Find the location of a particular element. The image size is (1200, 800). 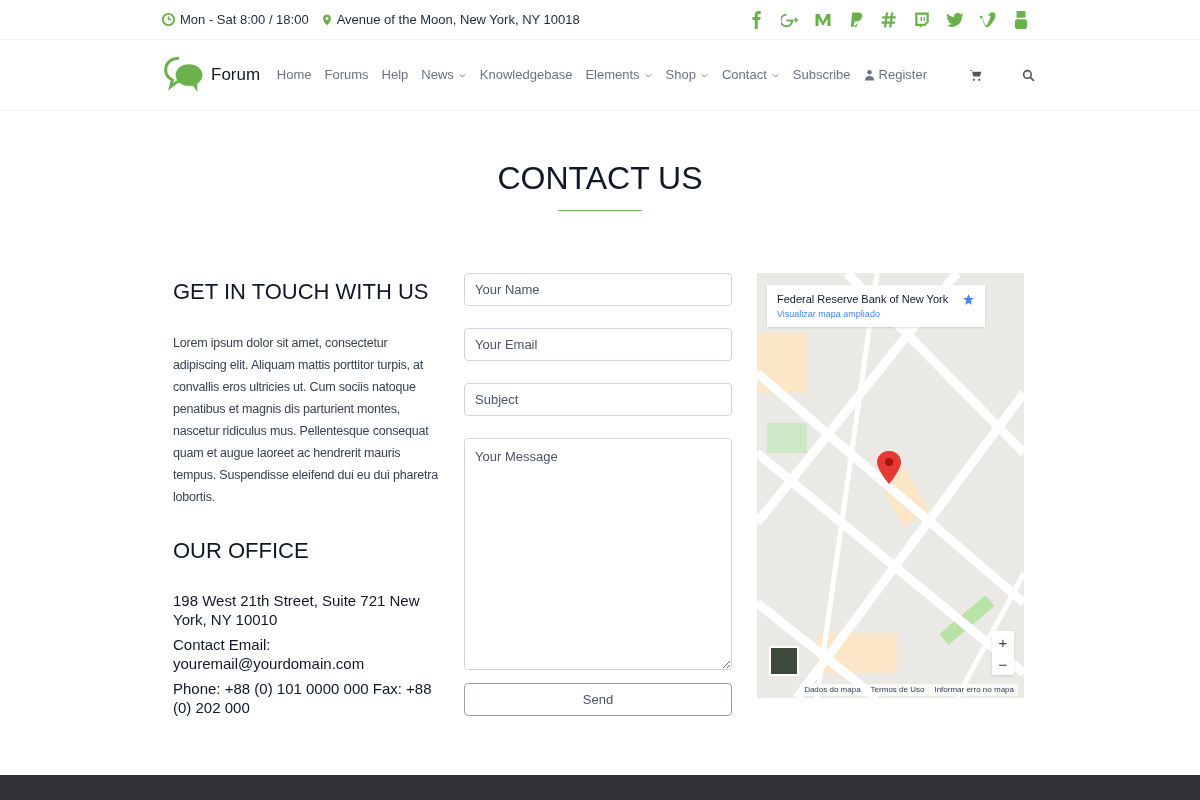

place-name: Federal Reserve Bank of New York is located at coordinates (863, 299).